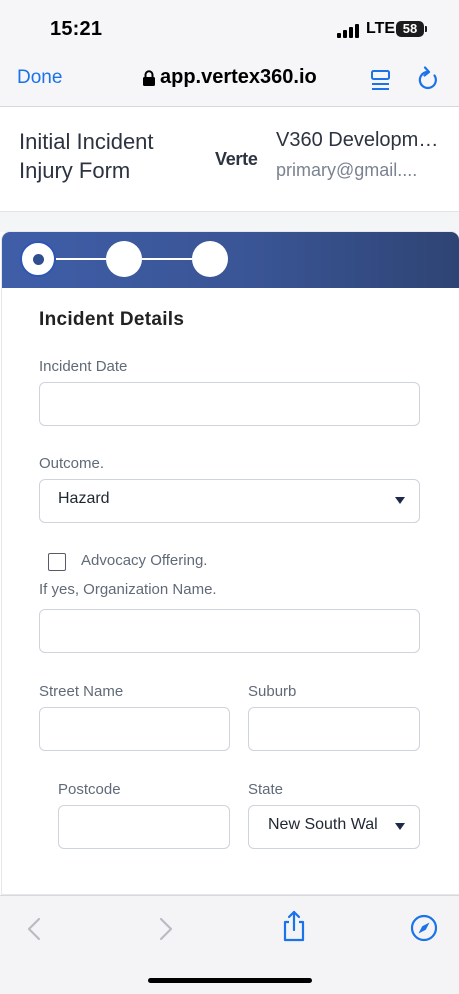  I want to click on outcome-label: Outcome., so click(72, 463).